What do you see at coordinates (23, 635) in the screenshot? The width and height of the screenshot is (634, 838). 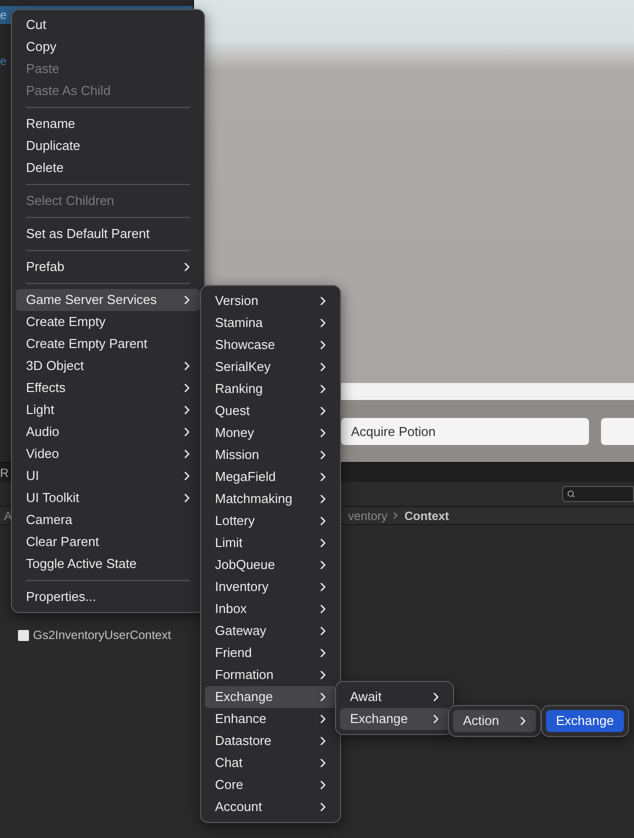 I see `script-icon` at bounding box center [23, 635].